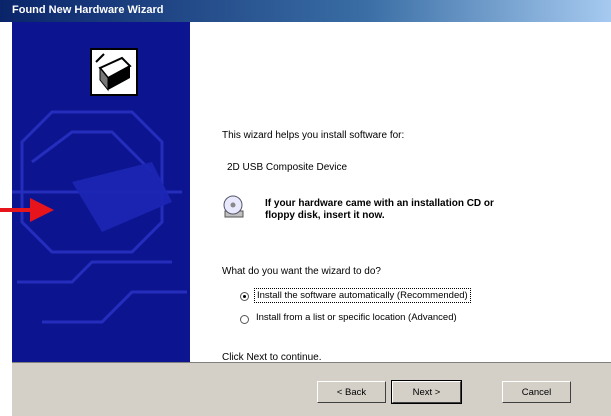 This screenshot has width=611, height=416. I want to click on next-button: Next >, so click(426, 392).